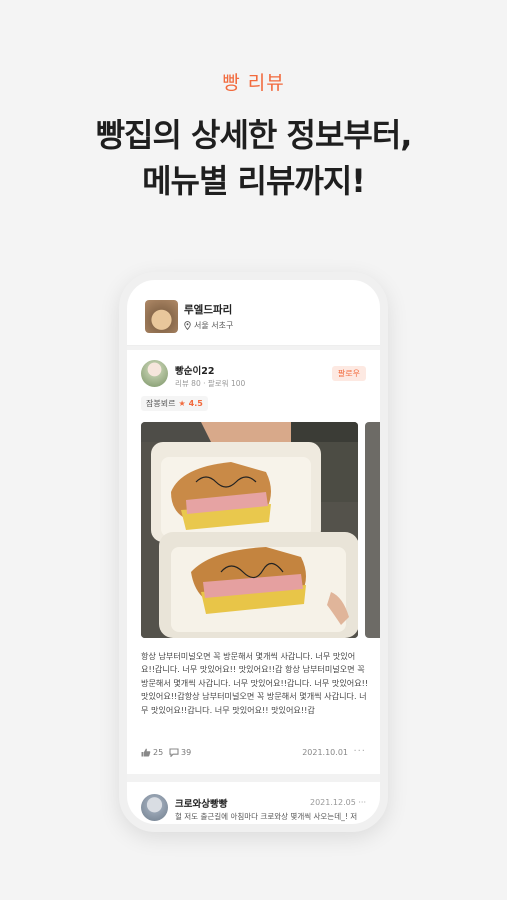  I want to click on review-date: 2021.10.01, so click(325, 752).